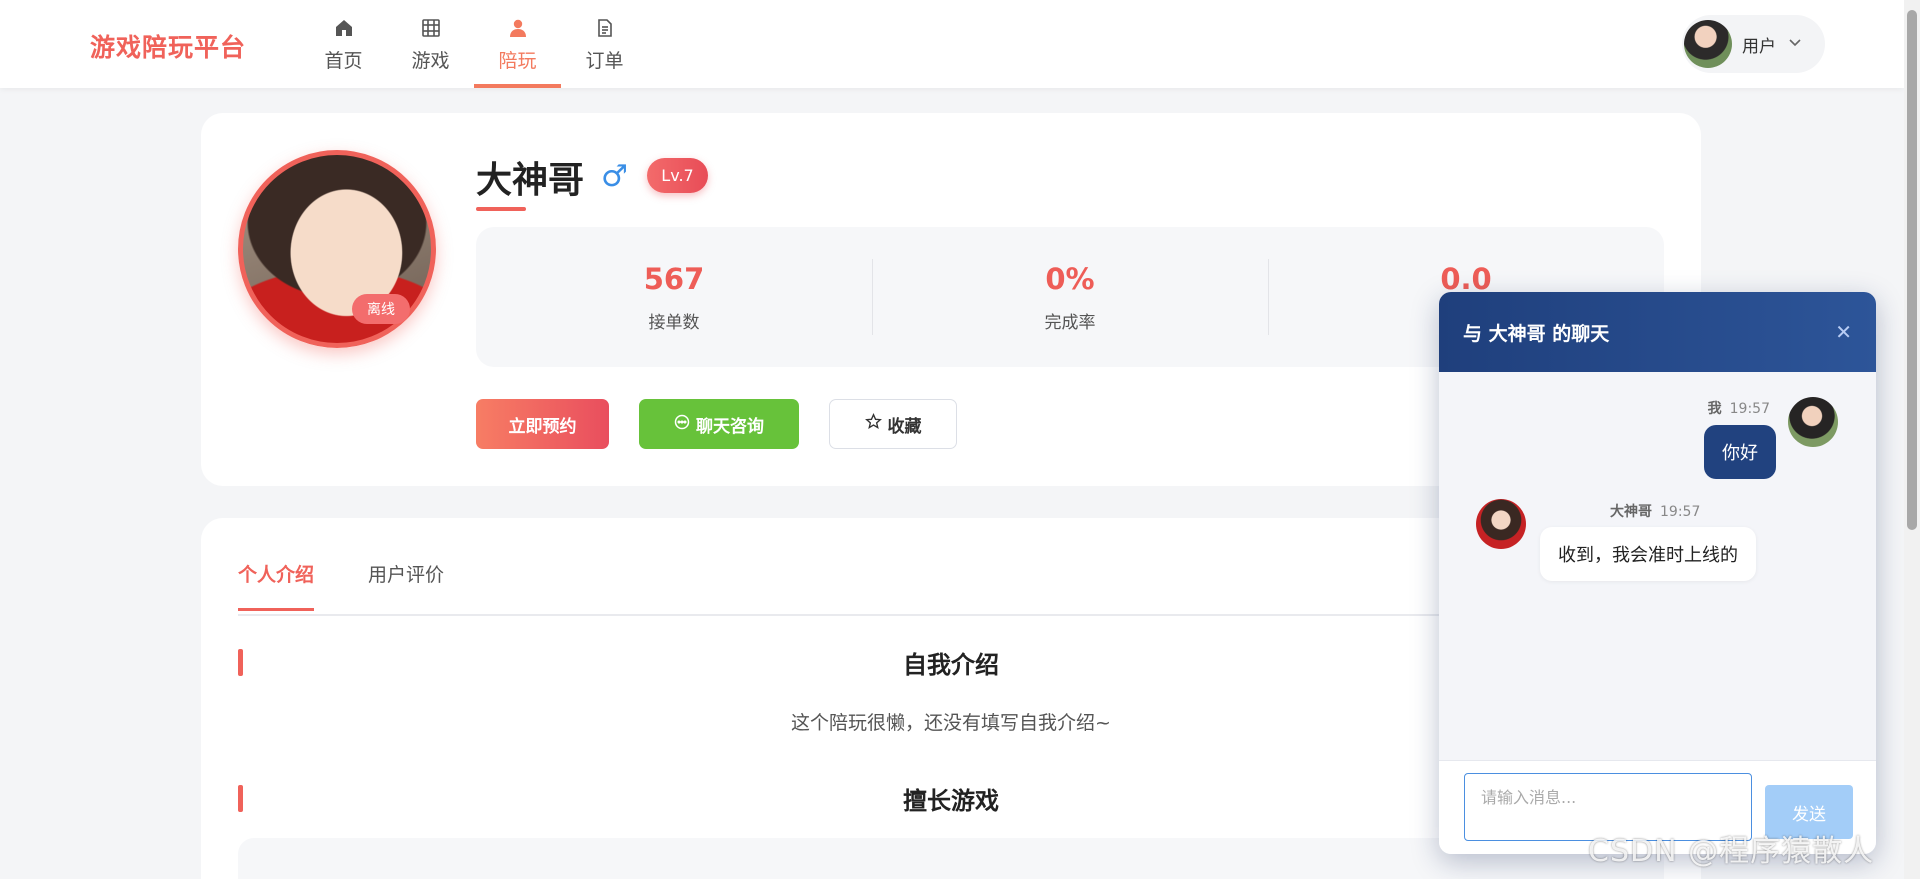 Image resolution: width=1920 pixels, height=879 pixels. Describe the element at coordinates (1070, 322) in the screenshot. I see `stat-label: 完成率` at that location.